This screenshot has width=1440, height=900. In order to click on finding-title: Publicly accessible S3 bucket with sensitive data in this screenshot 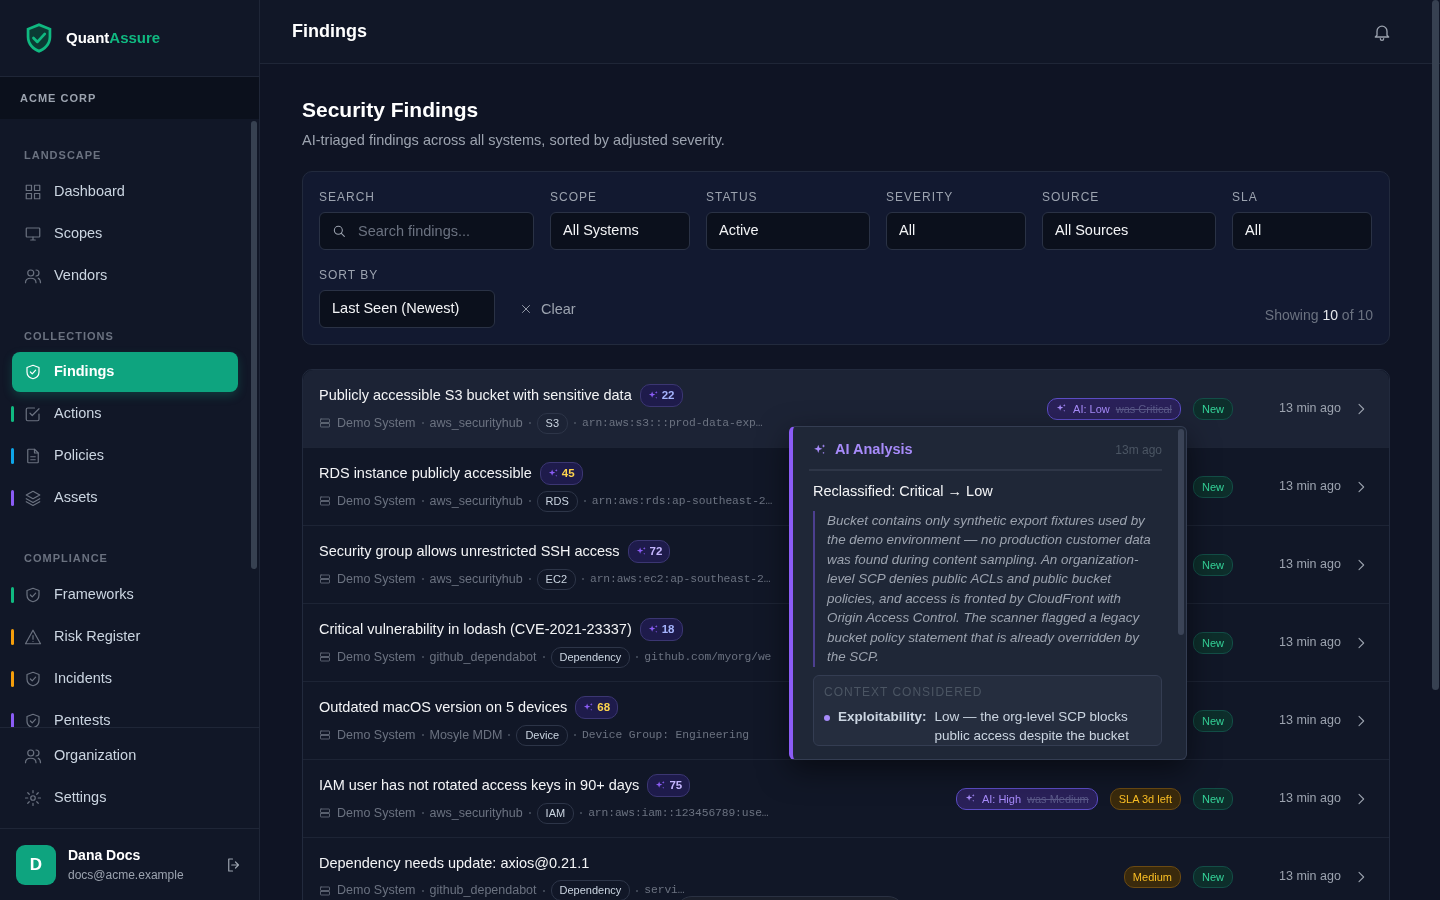, I will do `click(475, 395)`.